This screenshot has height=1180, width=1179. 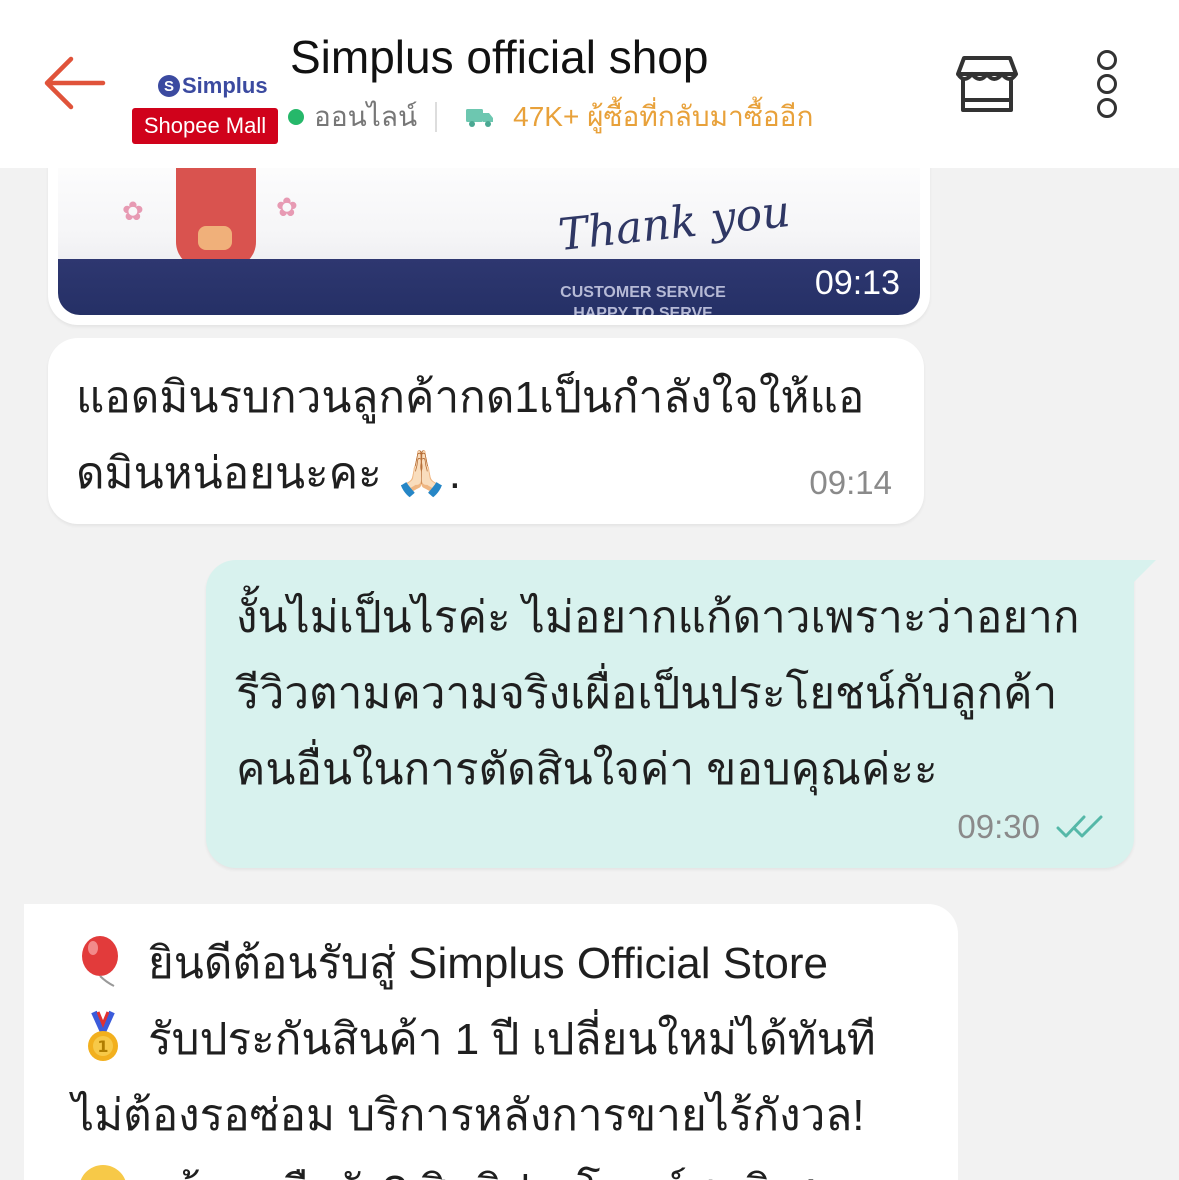 I want to click on customer-service-caption: CUSTOMER SERVICE HAPPY TO SERVE, so click(x=643, y=299).